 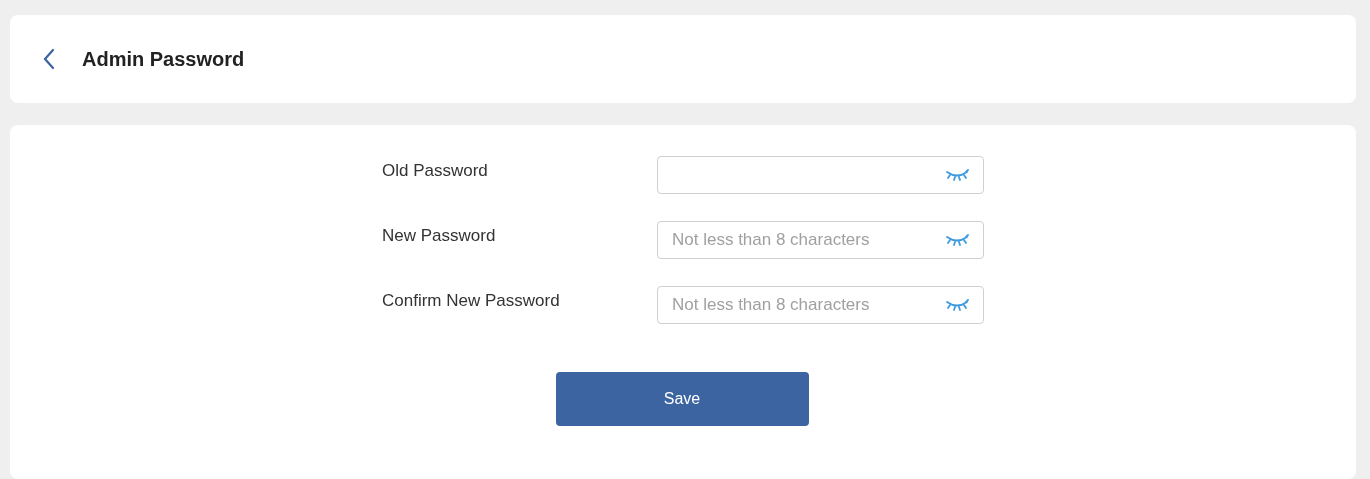 What do you see at coordinates (682, 399) in the screenshot?
I see `save-button: Save` at bounding box center [682, 399].